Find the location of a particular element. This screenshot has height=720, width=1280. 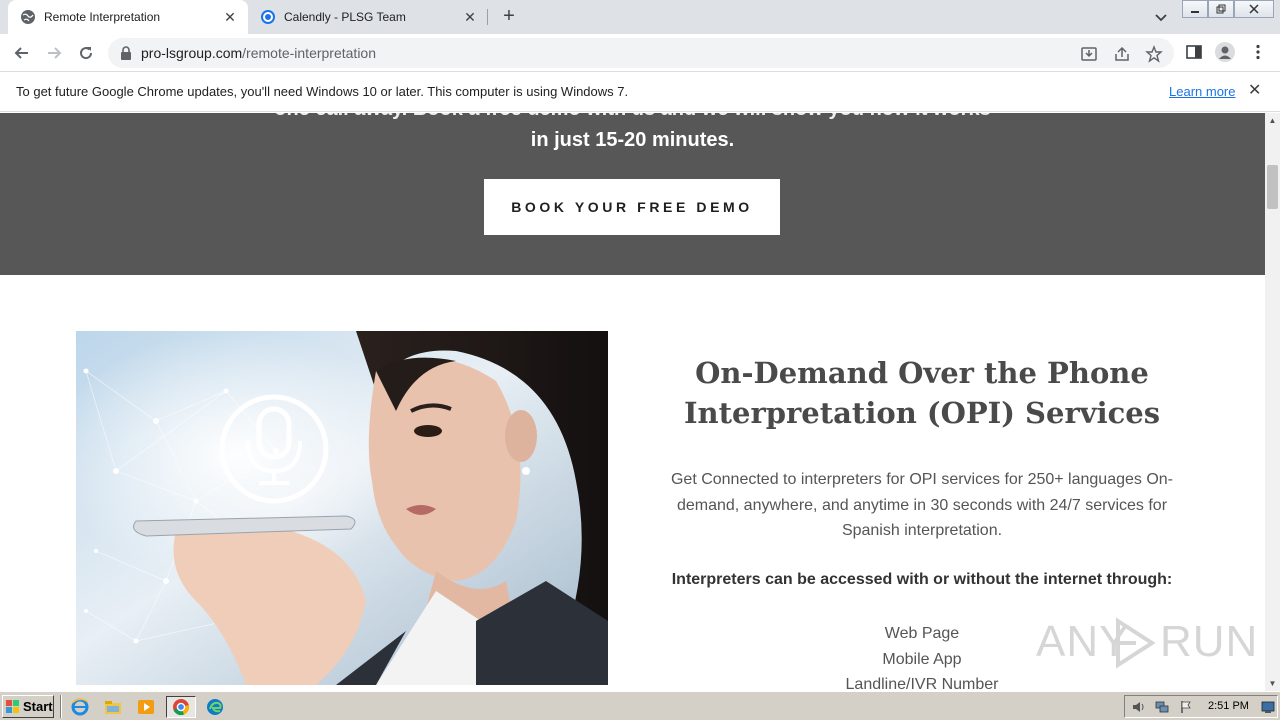

tab-remote-interpretation: Remote Interpretation ✕ is located at coordinates (128, 17).